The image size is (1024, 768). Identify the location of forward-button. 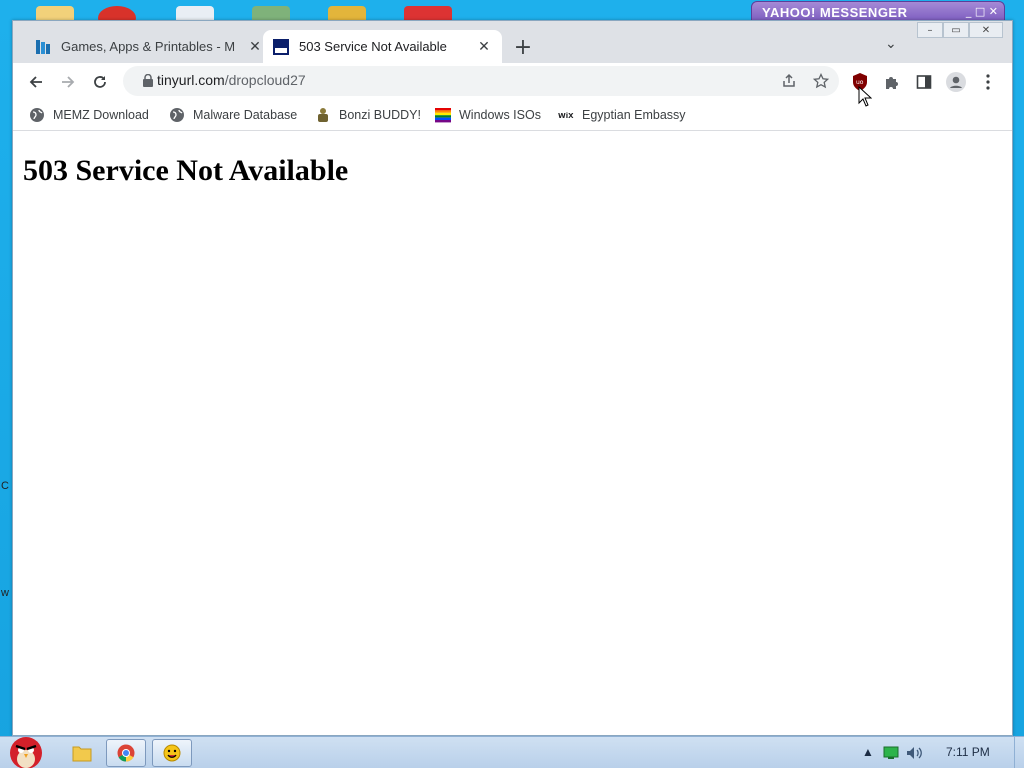
(68, 82).